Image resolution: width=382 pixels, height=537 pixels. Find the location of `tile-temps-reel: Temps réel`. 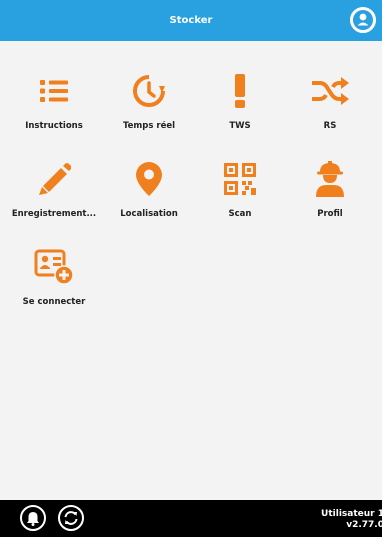

tile-temps-reel: Temps réel is located at coordinates (149, 86).